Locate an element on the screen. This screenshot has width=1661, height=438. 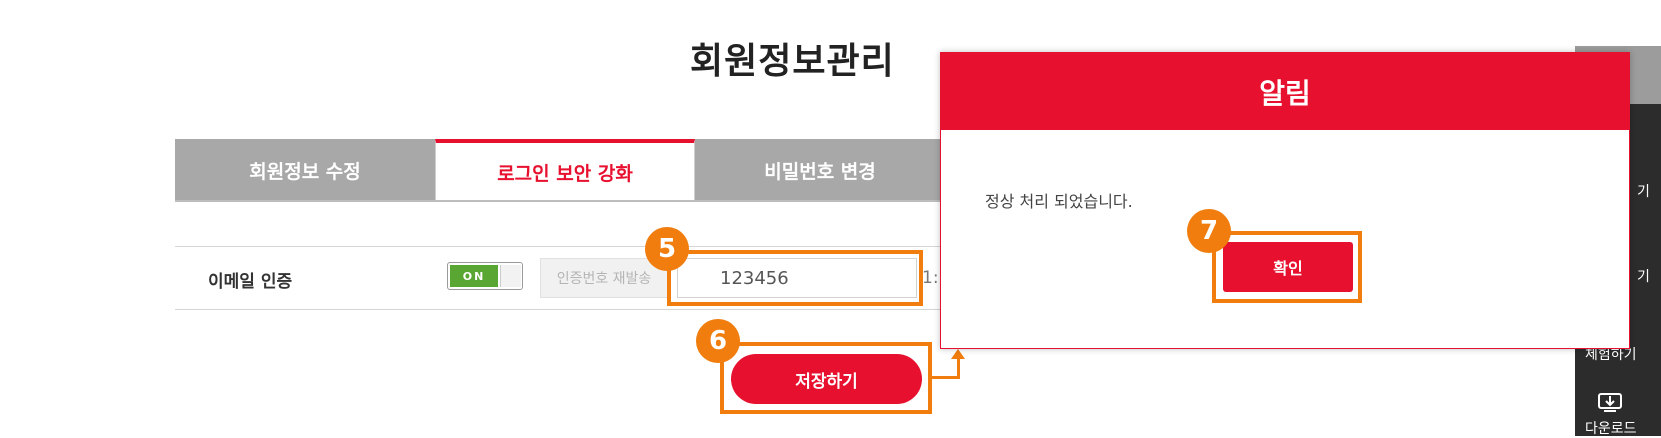
confirm-button: 확인 is located at coordinates (1288, 267).